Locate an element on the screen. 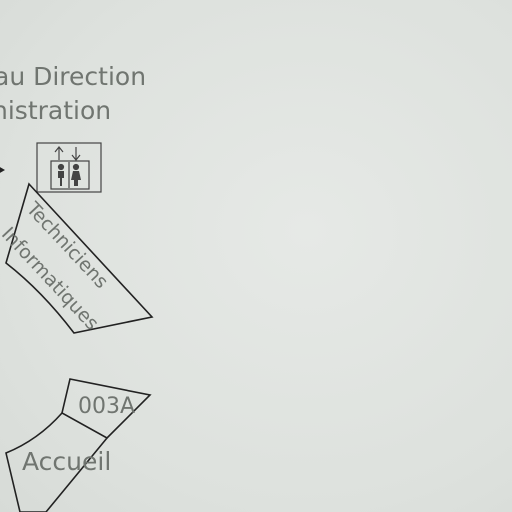 Image resolution: width=512 pixels, height=512 pixels. sign-title-line-2: nistration is located at coordinates (56, 110).